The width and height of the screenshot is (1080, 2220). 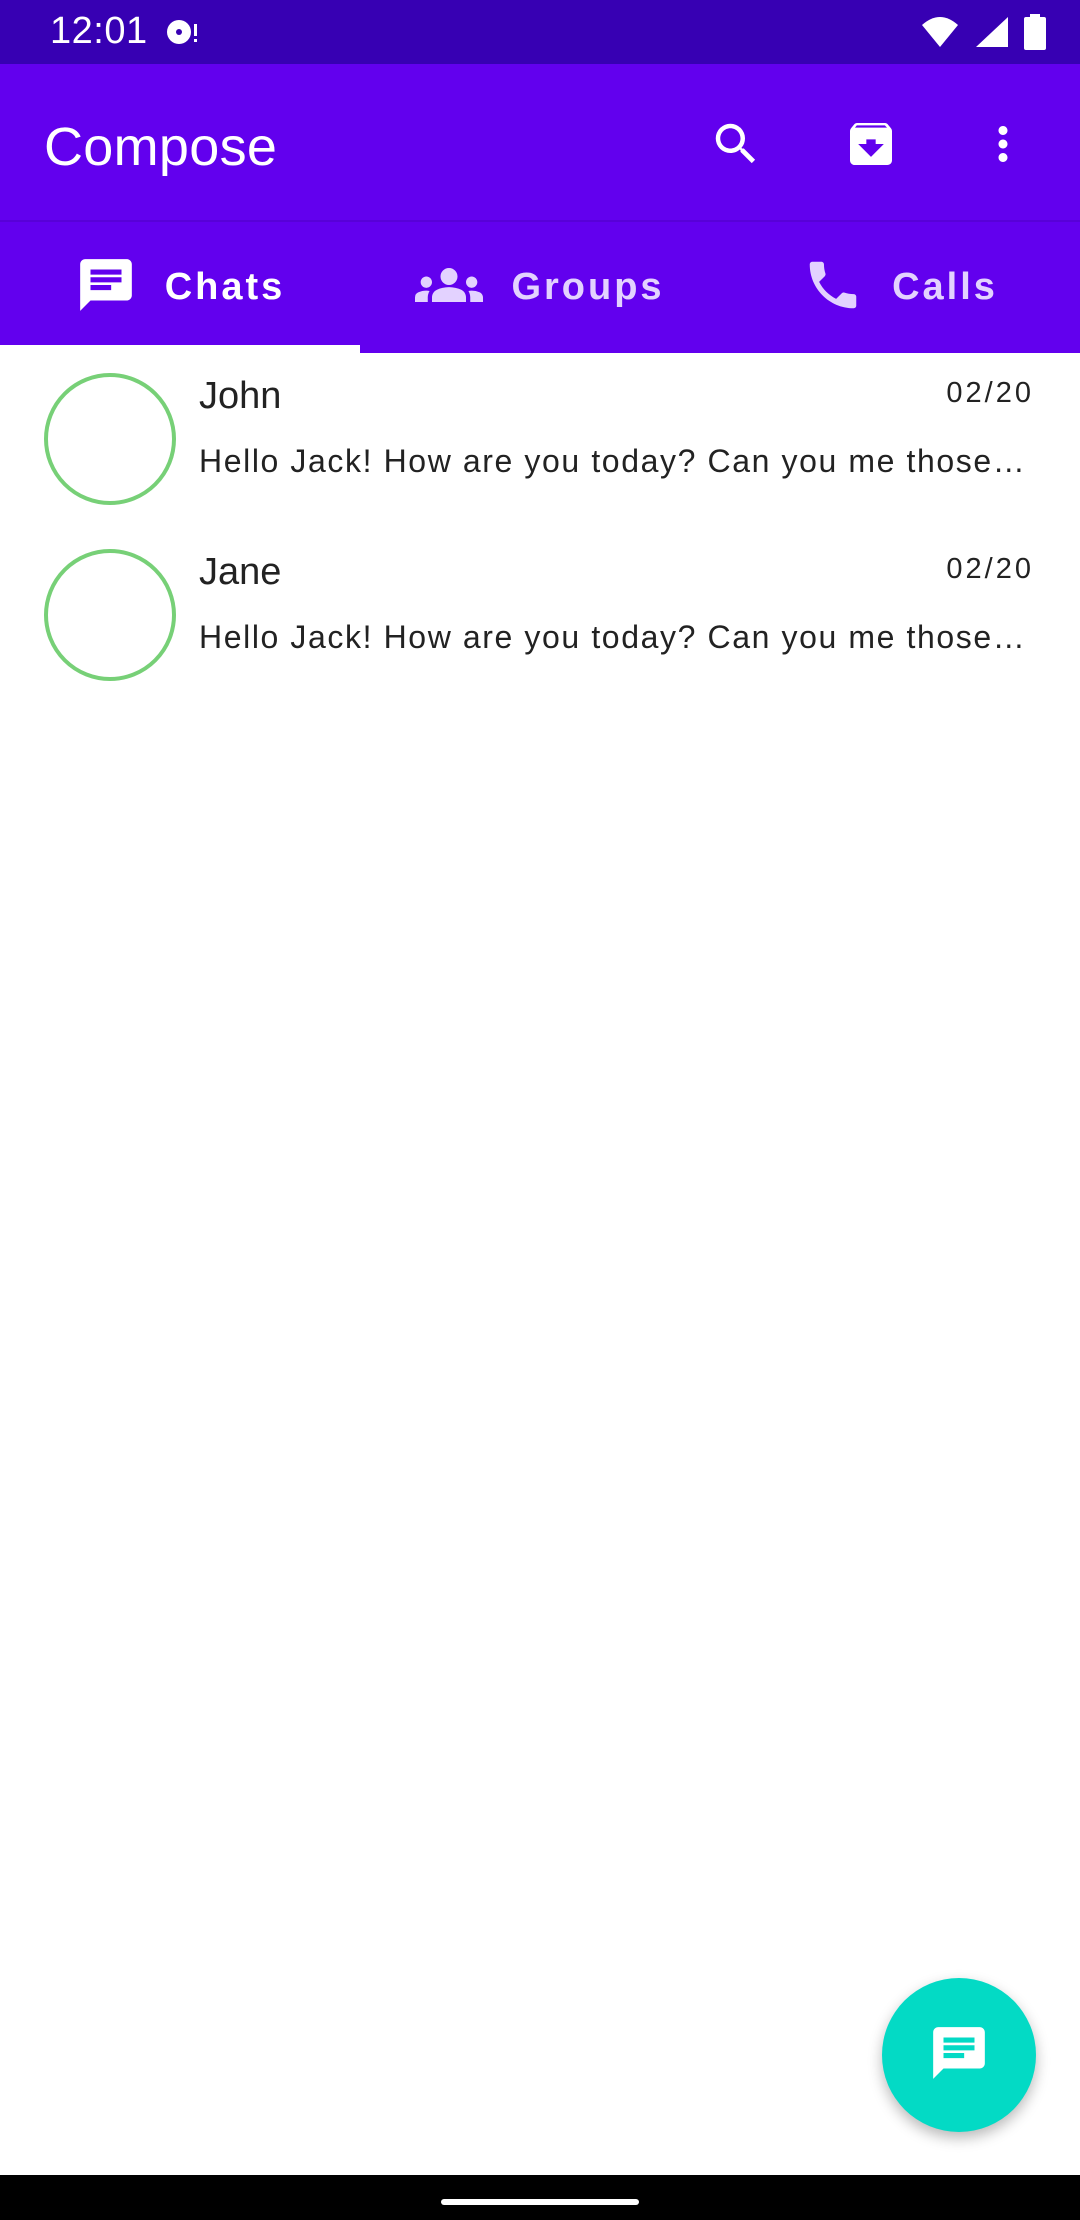 What do you see at coordinates (1003, 144) in the screenshot?
I see `more-vert-icon` at bounding box center [1003, 144].